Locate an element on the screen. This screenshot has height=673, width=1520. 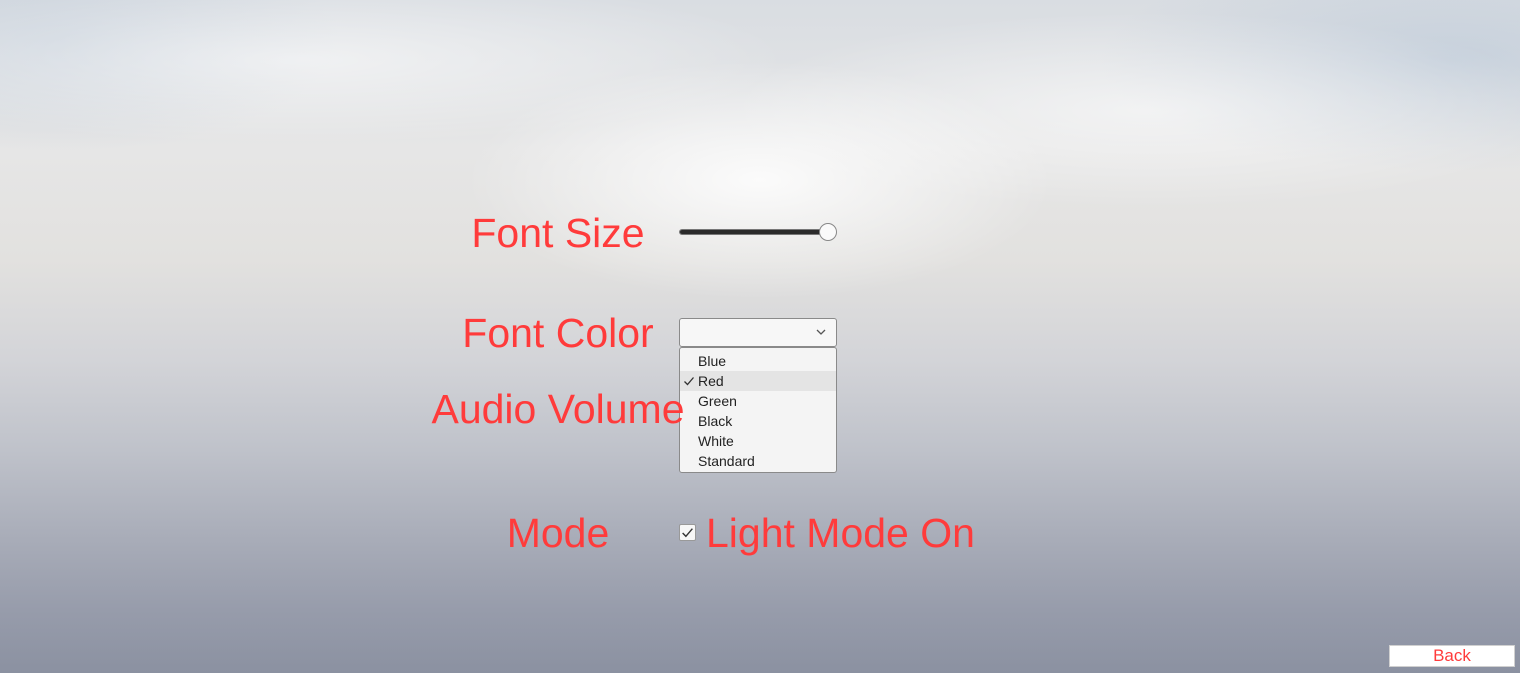
light-mode-checkbox is located at coordinates (687, 532).